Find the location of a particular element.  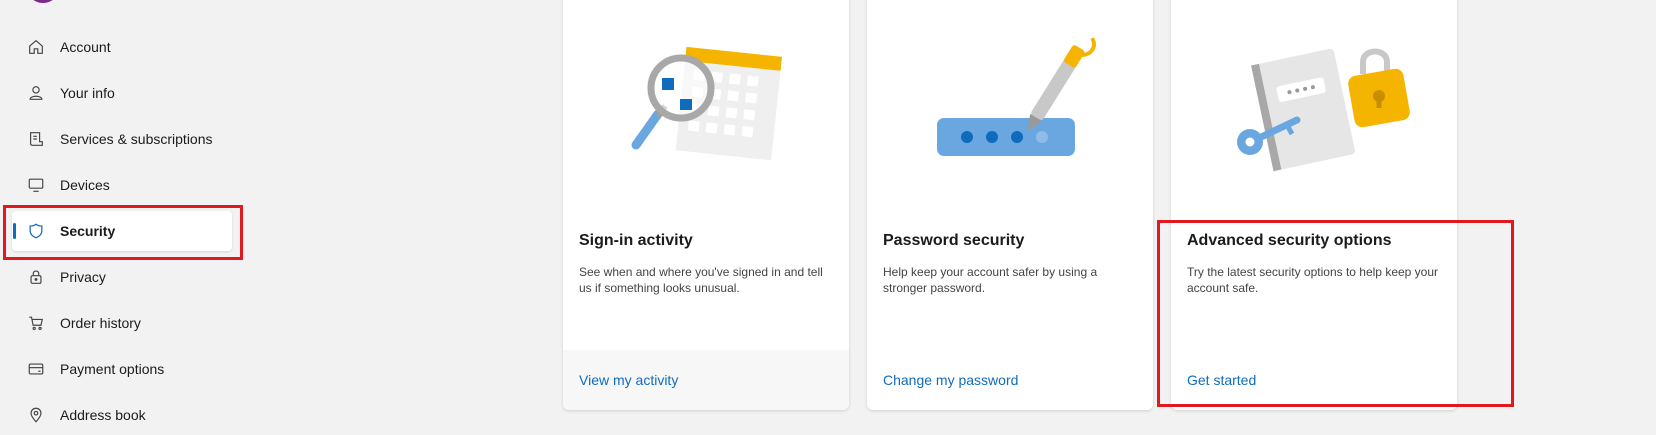

change-my-password-link: Change my password is located at coordinates (950, 380).